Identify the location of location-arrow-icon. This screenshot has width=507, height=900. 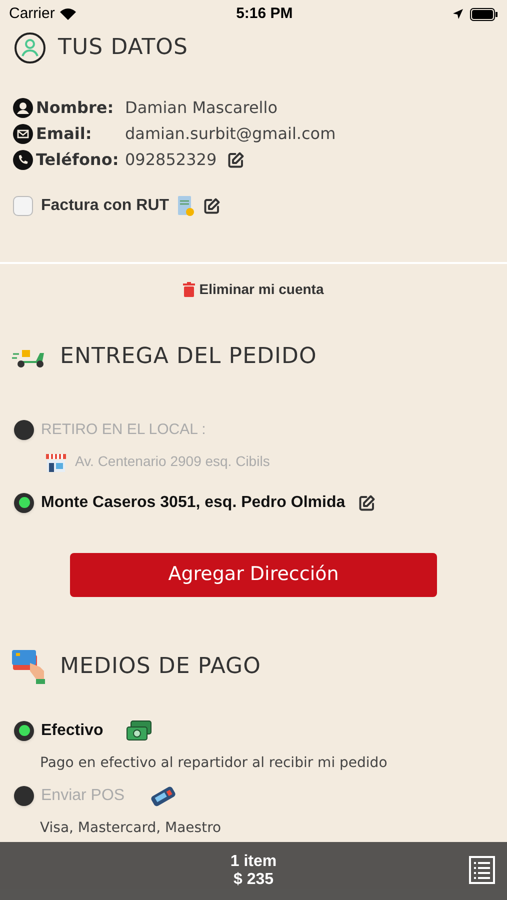
(458, 14).